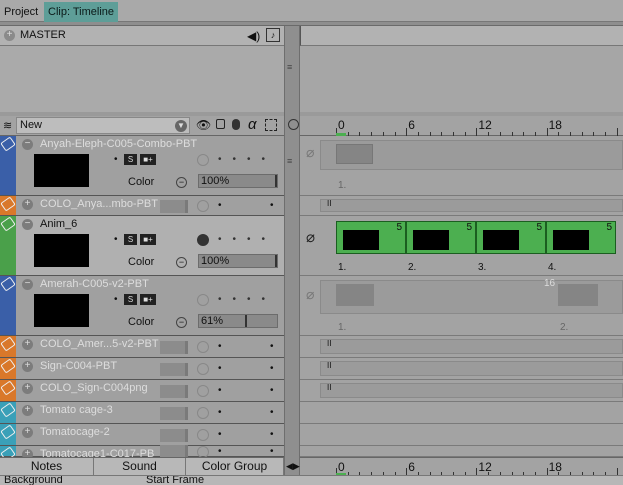 The image size is (623, 485). What do you see at coordinates (271, 125) in the screenshot?
I see `select-icon` at bounding box center [271, 125].